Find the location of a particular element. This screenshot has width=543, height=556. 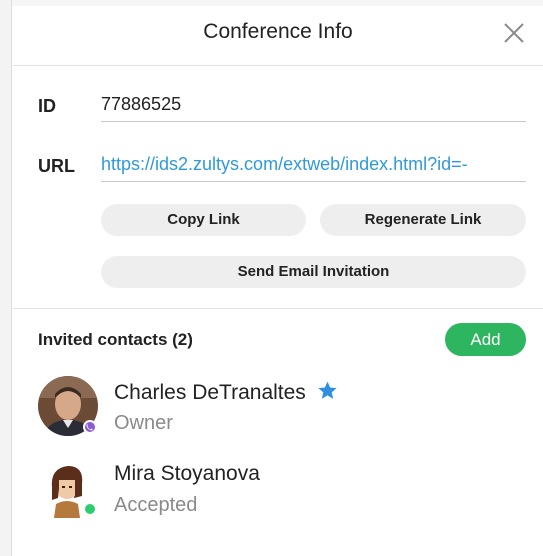

regenerate-link-button: Regenerate Link is located at coordinates (423, 220).